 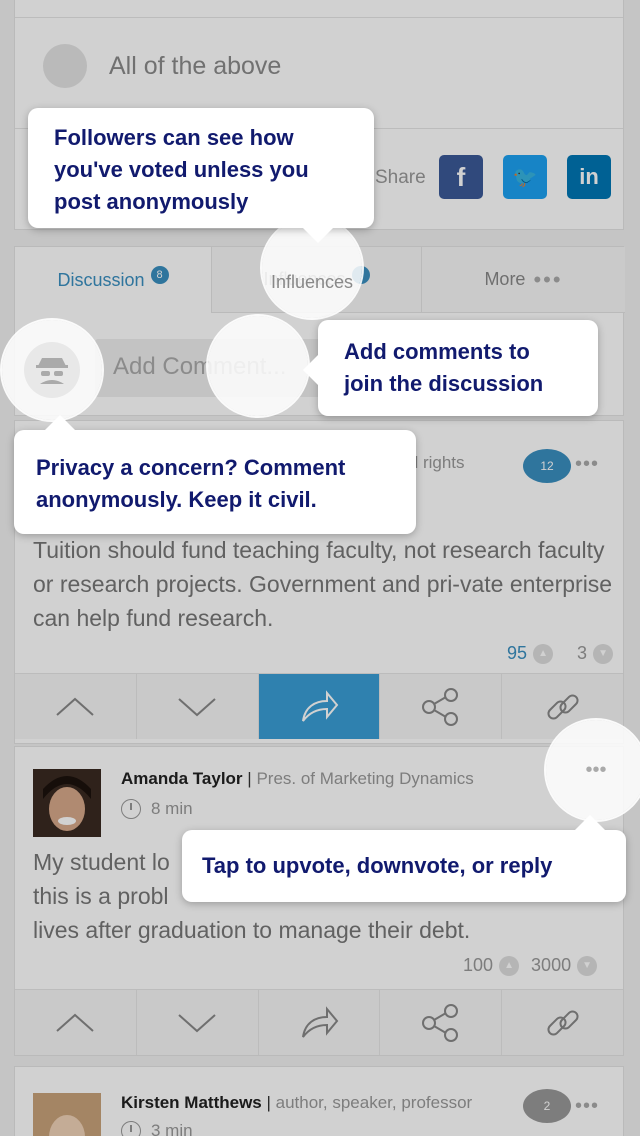 What do you see at coordinates (172, 1128) in the screenshot?
I see `timestamp-text: 3 min` at bounding box center [172, 1128].